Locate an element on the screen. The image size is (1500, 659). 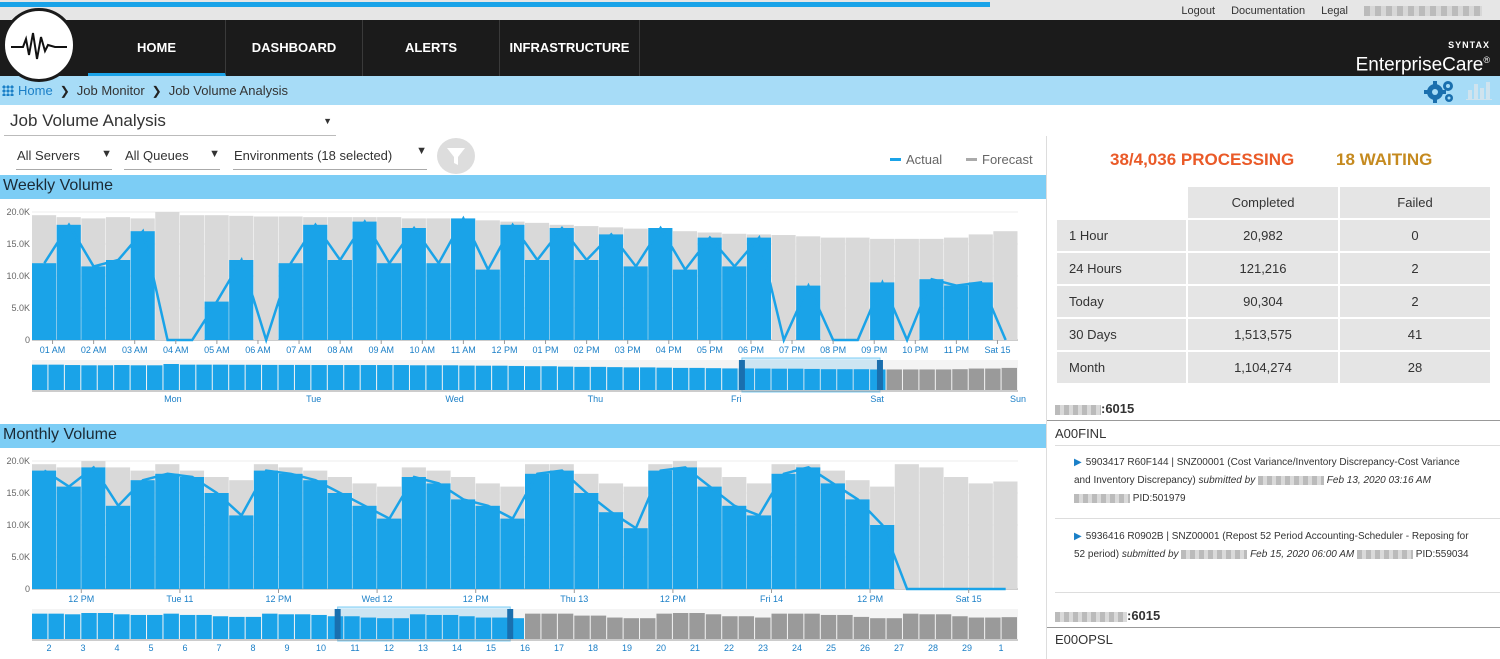
documentation-link: Documentation is located at coordinates (1268, 11).